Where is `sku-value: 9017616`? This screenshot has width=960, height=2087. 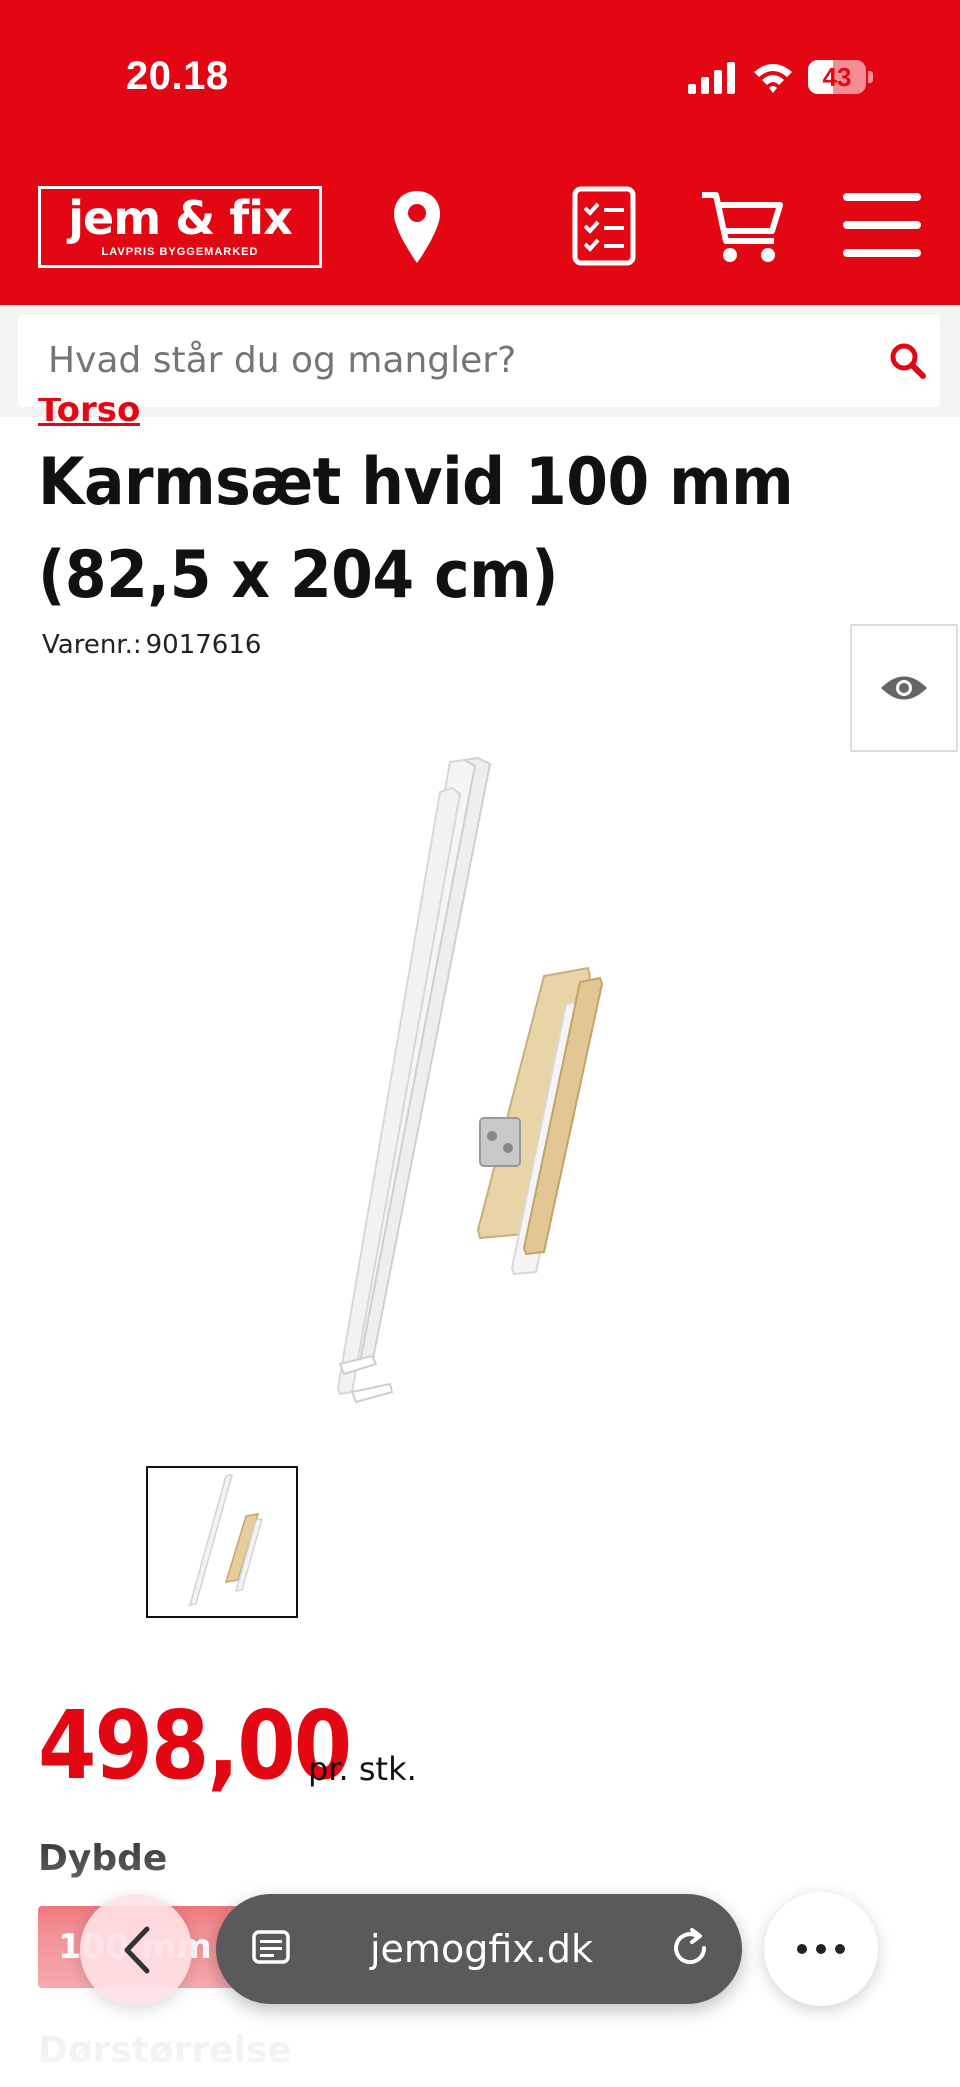 sku-value: 9017616 is located at coordinates (203, 645).